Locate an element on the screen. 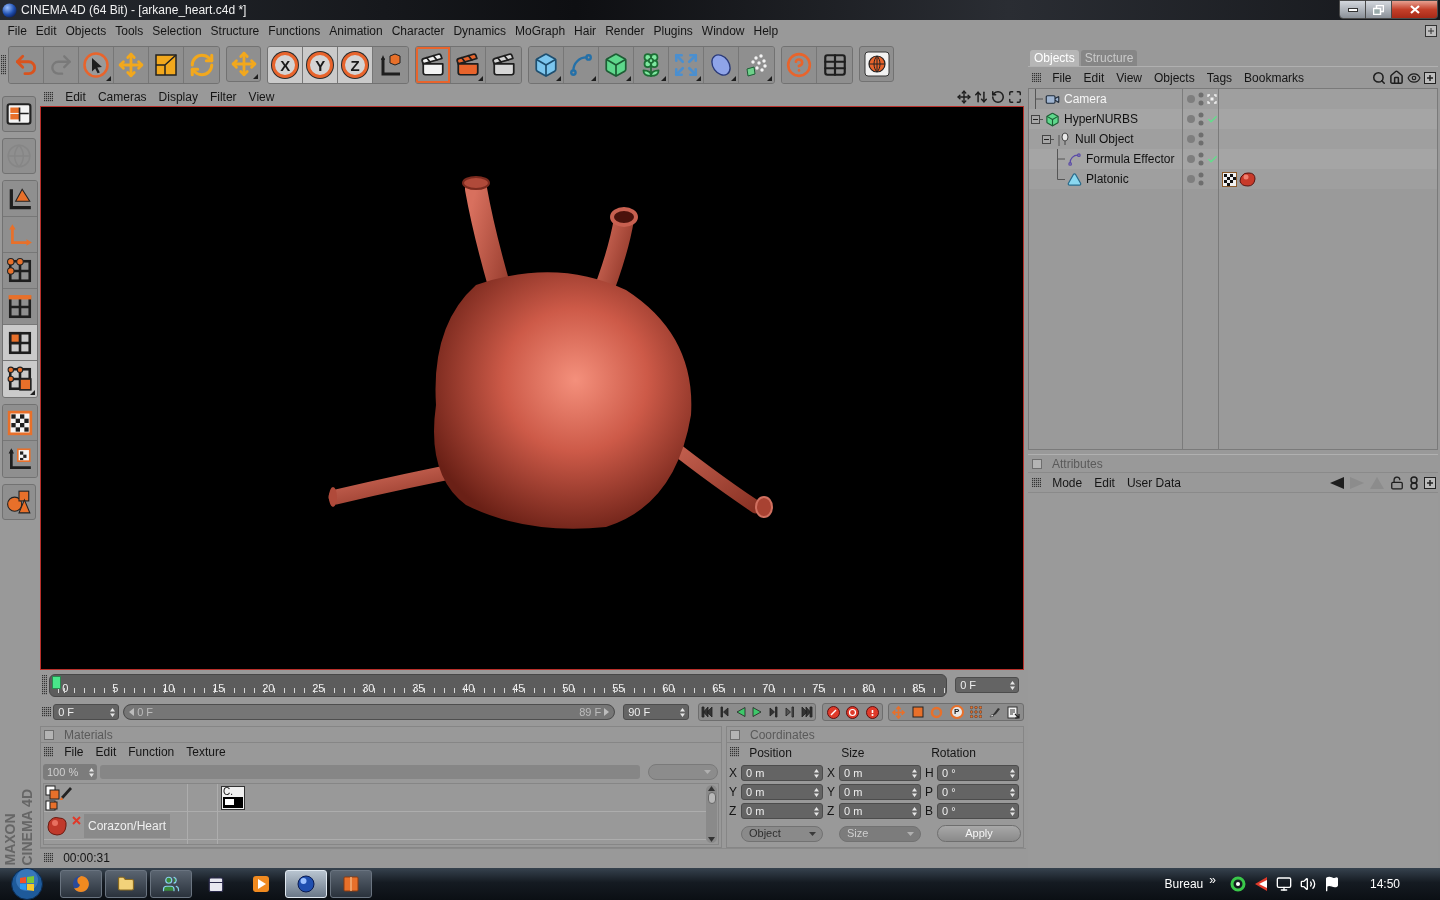 Image resolution: width=1440 pixels, height=900 pixels. model-button is located at coordinates (20, 379).